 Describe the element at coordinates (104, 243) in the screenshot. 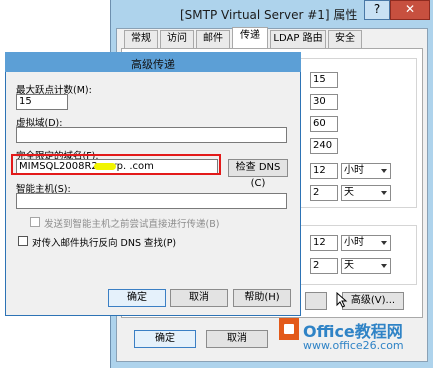

I see `reverse-dns-label: 对传入邮件执行反向 DNS 查找(P)` at that location.